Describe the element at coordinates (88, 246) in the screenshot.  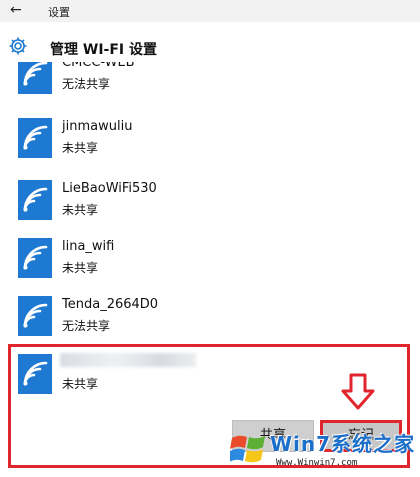
I see `network-ssid: lina_wifi` at that location.